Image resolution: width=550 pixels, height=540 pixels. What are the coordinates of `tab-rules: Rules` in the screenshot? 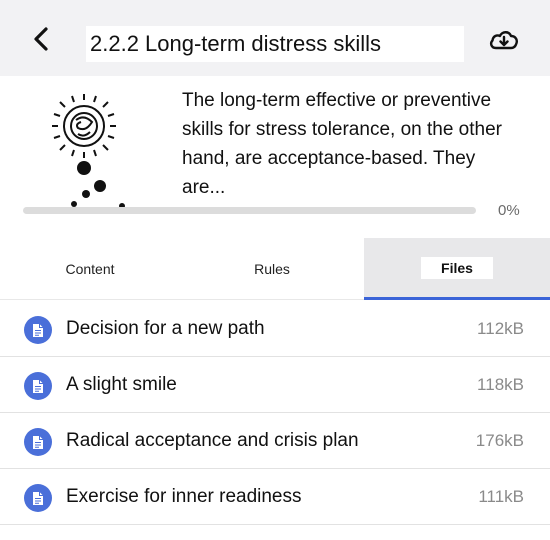 It's located at (272, 269).